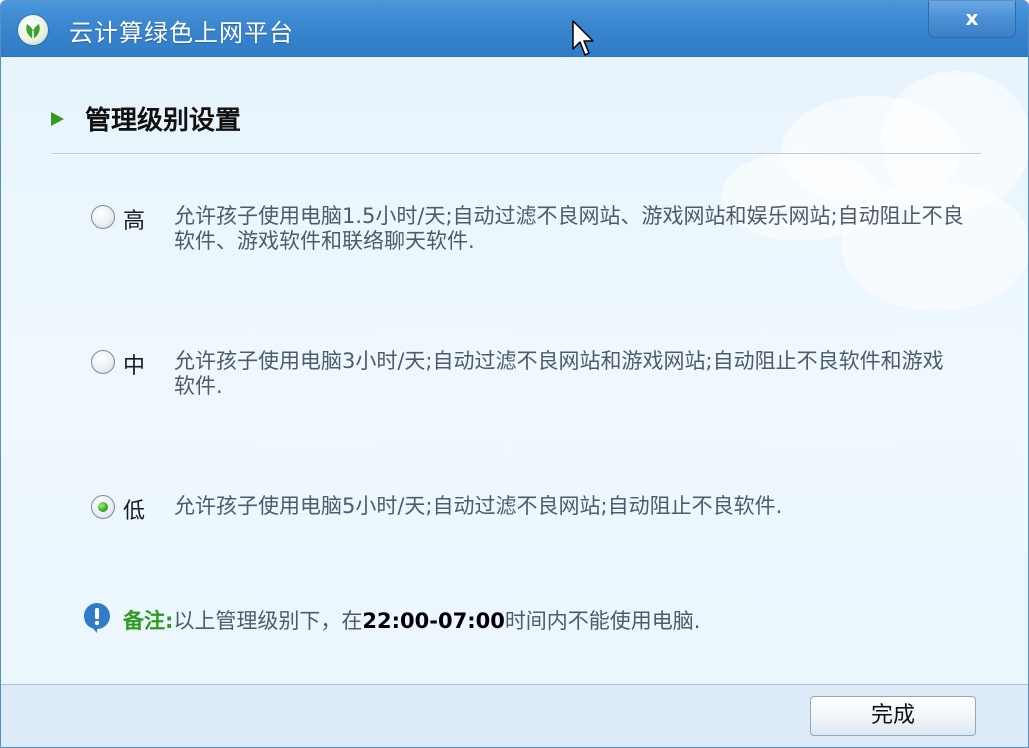 This screenshot has width=1029, height=748. Describe the element at coordinates (181, 33) in the screenshot. I see `window-title: 云计算绿色上网平台` at that location.